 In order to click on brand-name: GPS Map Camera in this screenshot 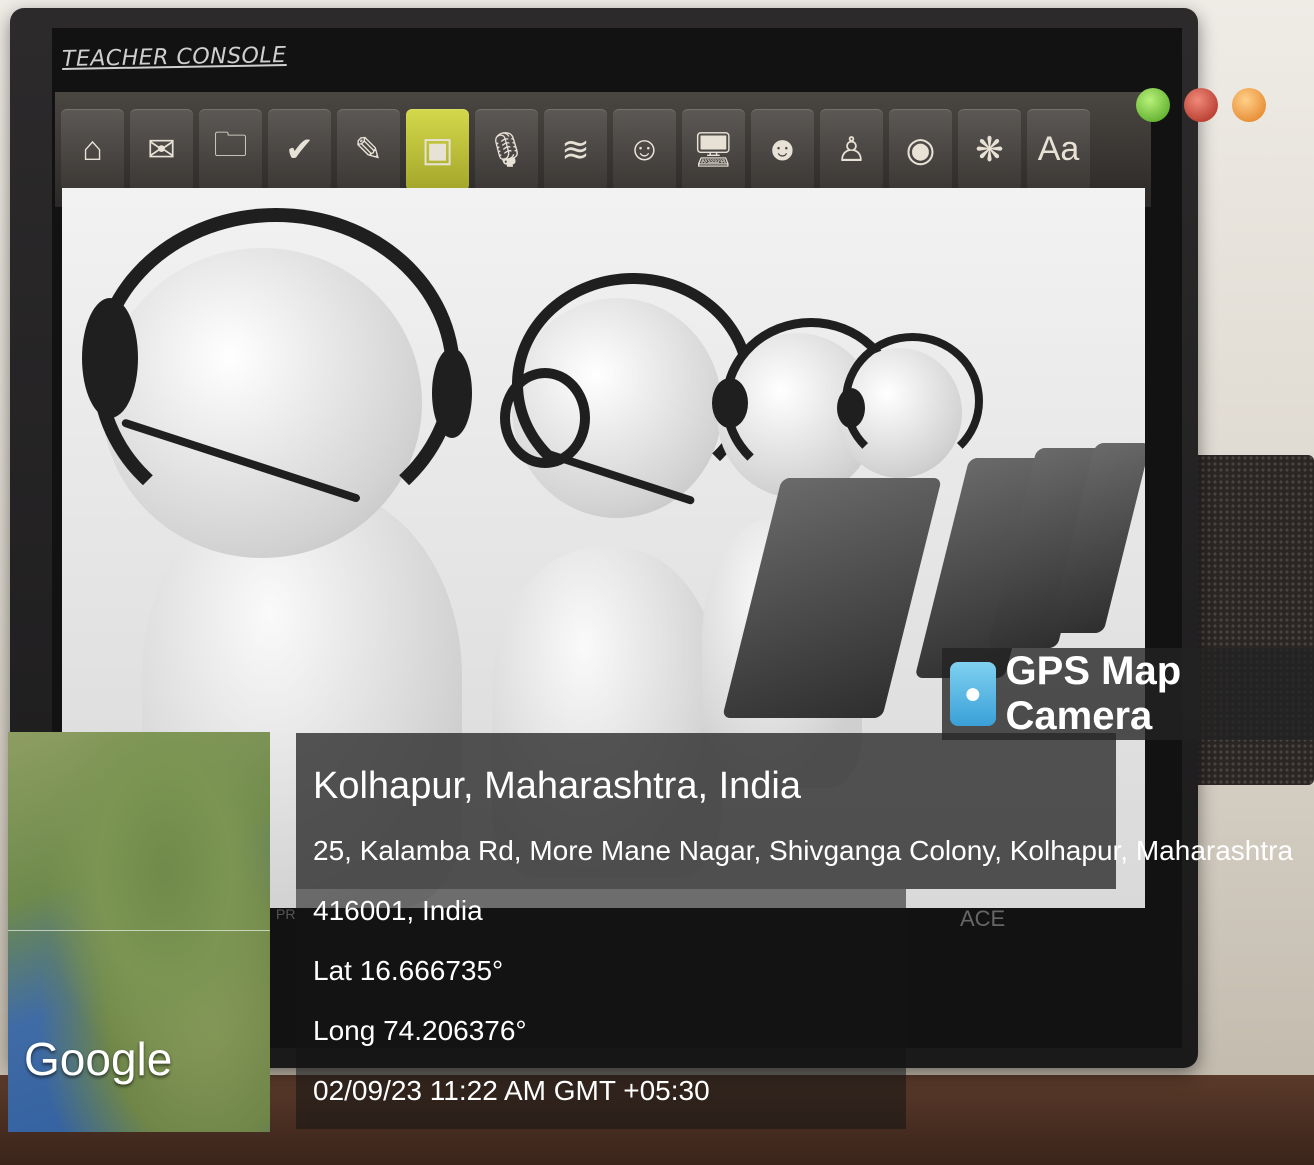, I will do `click(1093, 693)`.